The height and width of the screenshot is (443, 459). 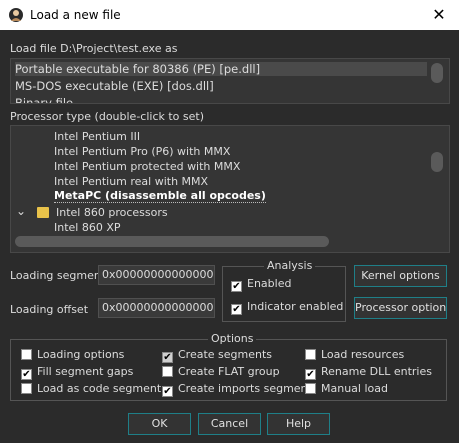 I want to click on folder-icon, so click(x=43, y=212).